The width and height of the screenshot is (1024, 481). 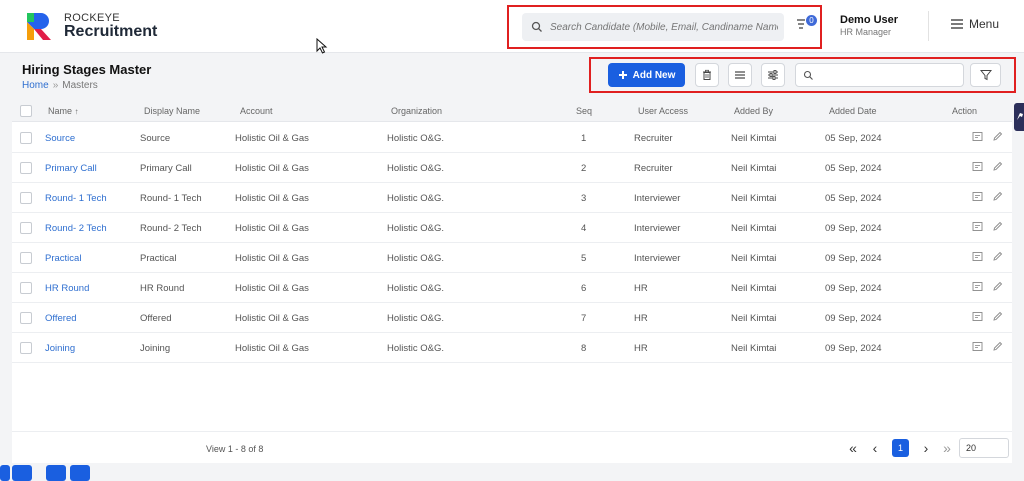 What do you see at coordinates (63, 111) in the screenshot?
I see `col-header-name: Name ↑` at bounding box center [63, 111].